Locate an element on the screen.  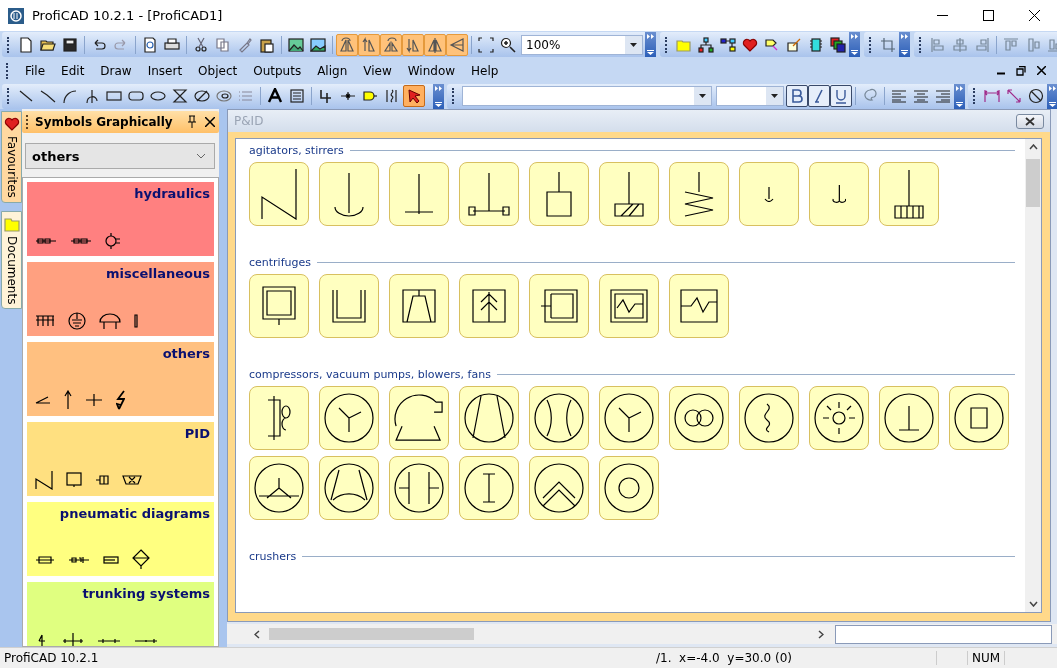
status-text: ProfiCAD 10.2.1 is located at coordinates (51, 658).